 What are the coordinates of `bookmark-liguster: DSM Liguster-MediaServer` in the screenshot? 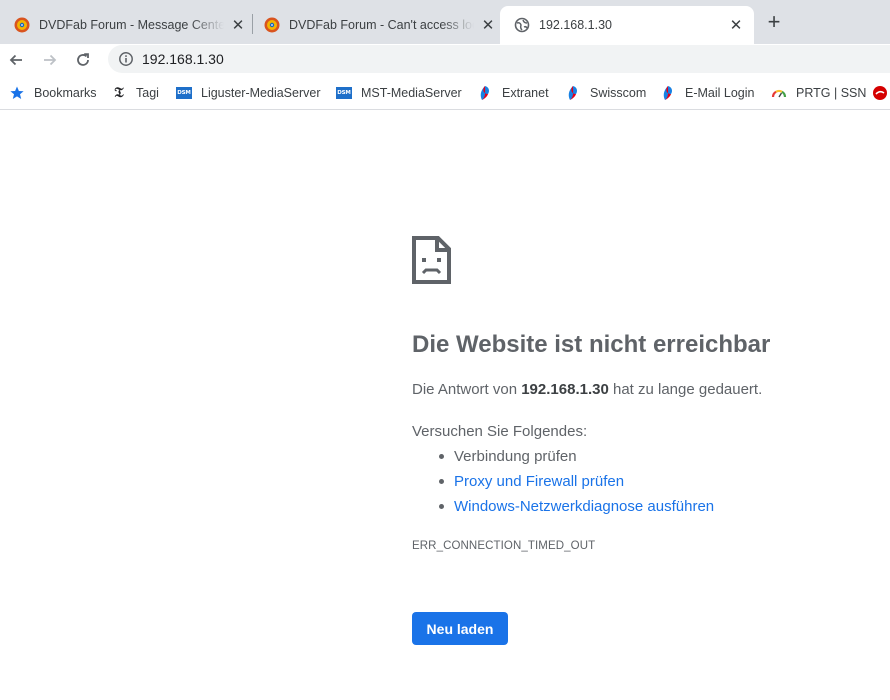 It's located at (248, 93).